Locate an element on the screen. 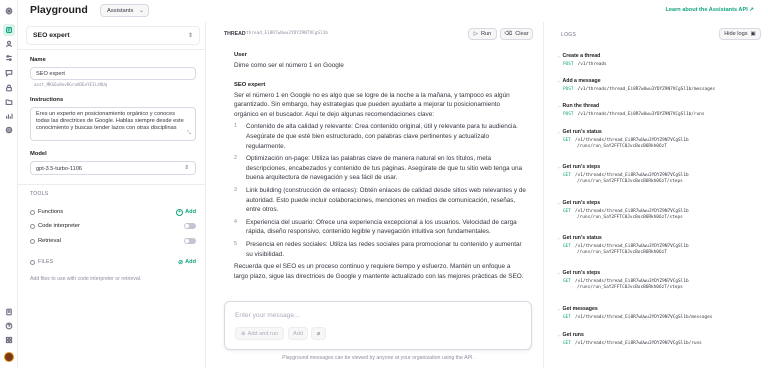 This screenshot has width=768, height=368. model-select-label: gpt-3.5-turbo-1106 is located at coordinates (59, 169).